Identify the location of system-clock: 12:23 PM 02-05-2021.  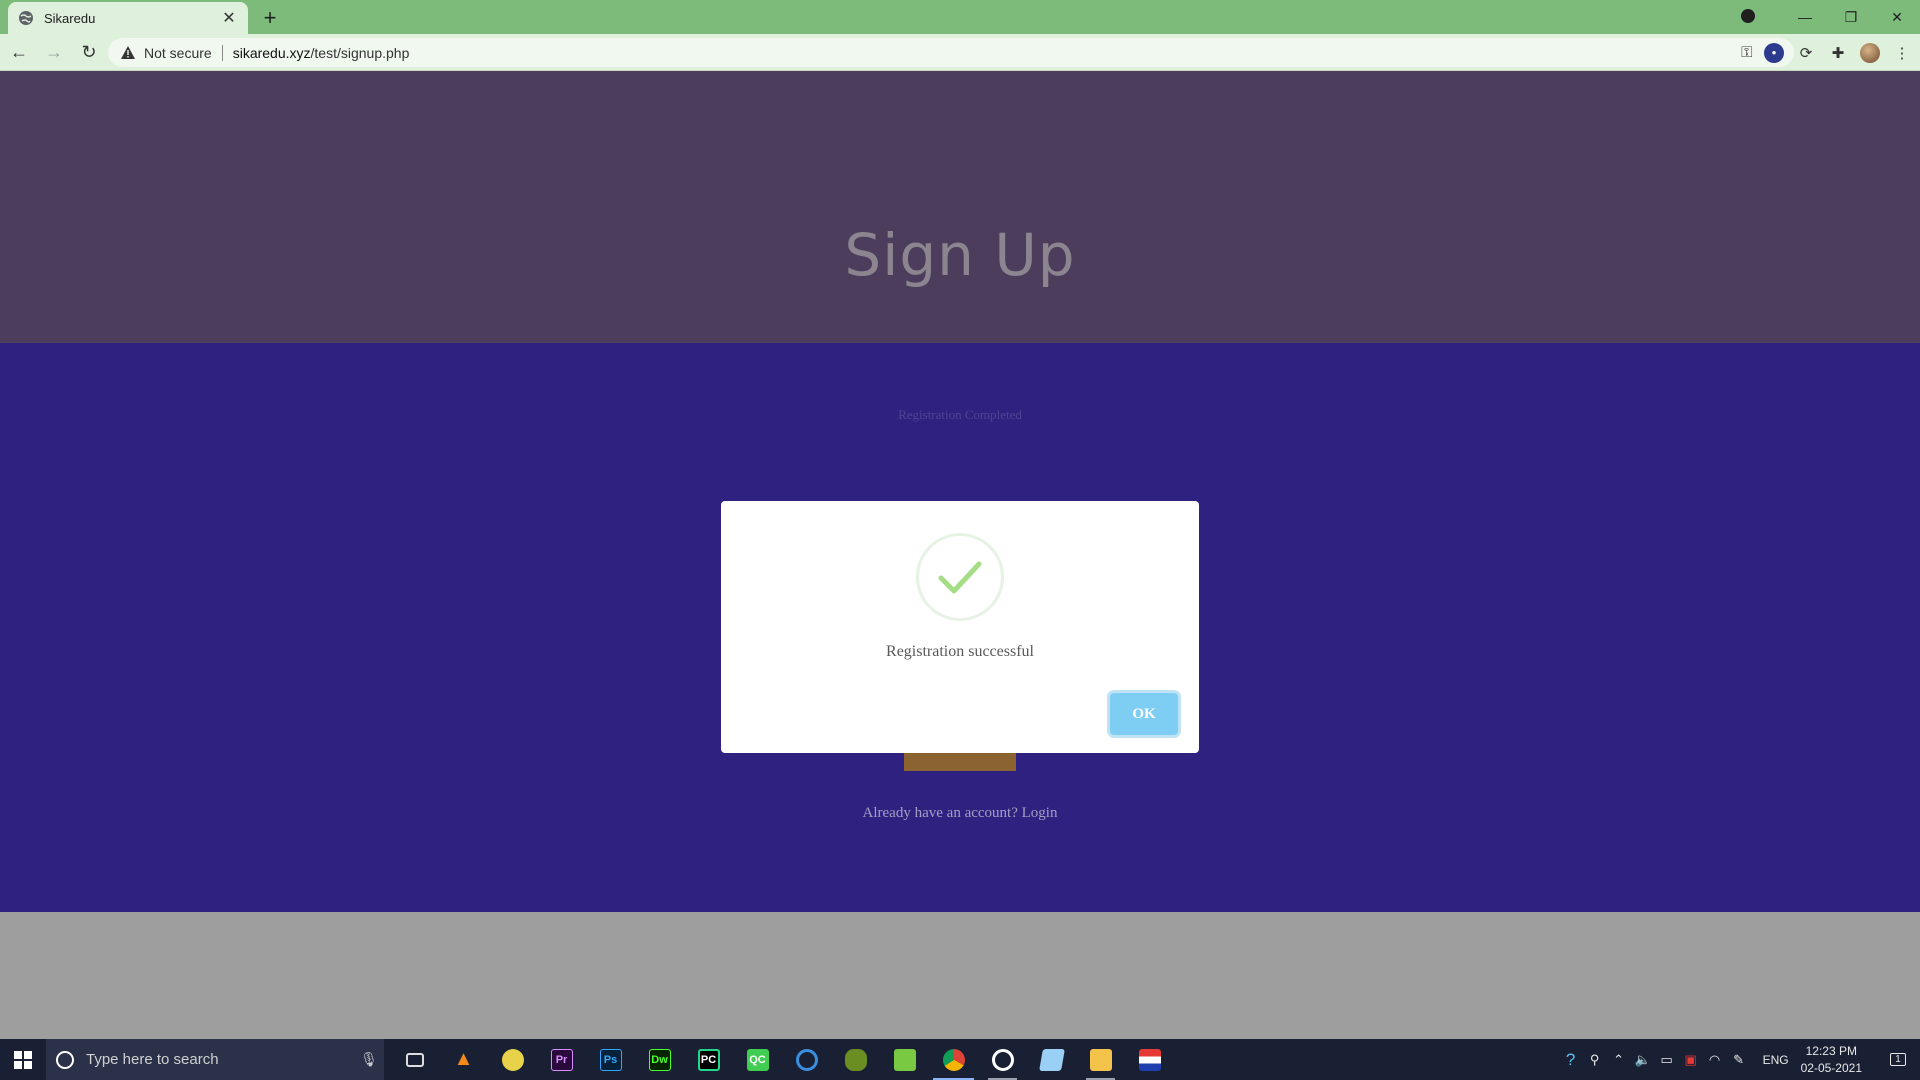
(1831, 1060).